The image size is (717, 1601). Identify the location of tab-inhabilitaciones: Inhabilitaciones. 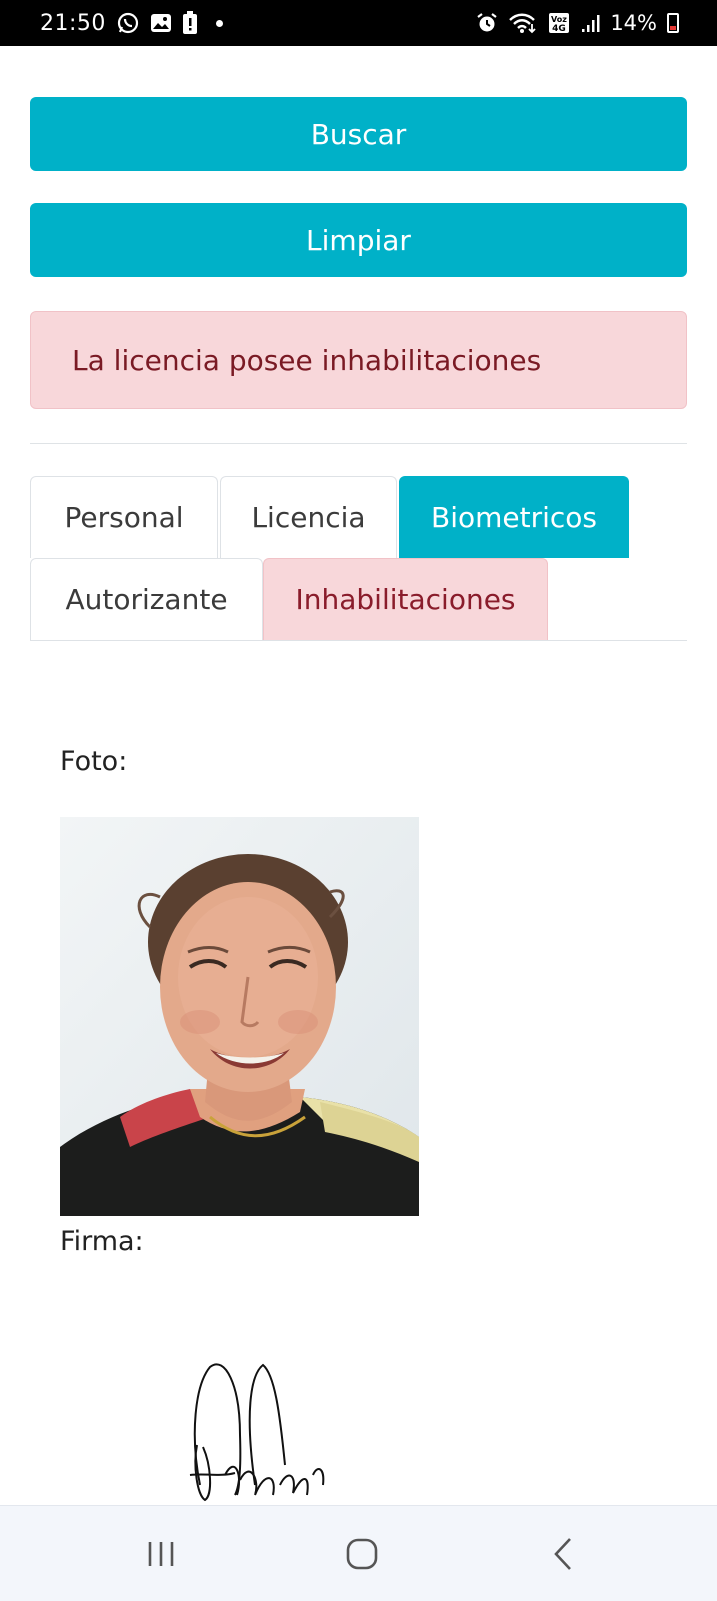
(405, 599).